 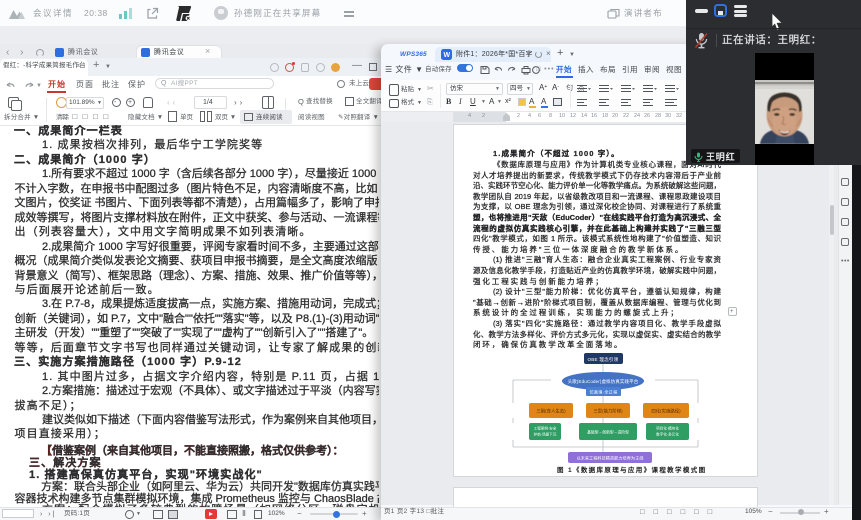 What do you see at coordinates (667, 428) in the screenshot?
I see `svg-text: 项目化·模块化` at bounding box center [667, 428].